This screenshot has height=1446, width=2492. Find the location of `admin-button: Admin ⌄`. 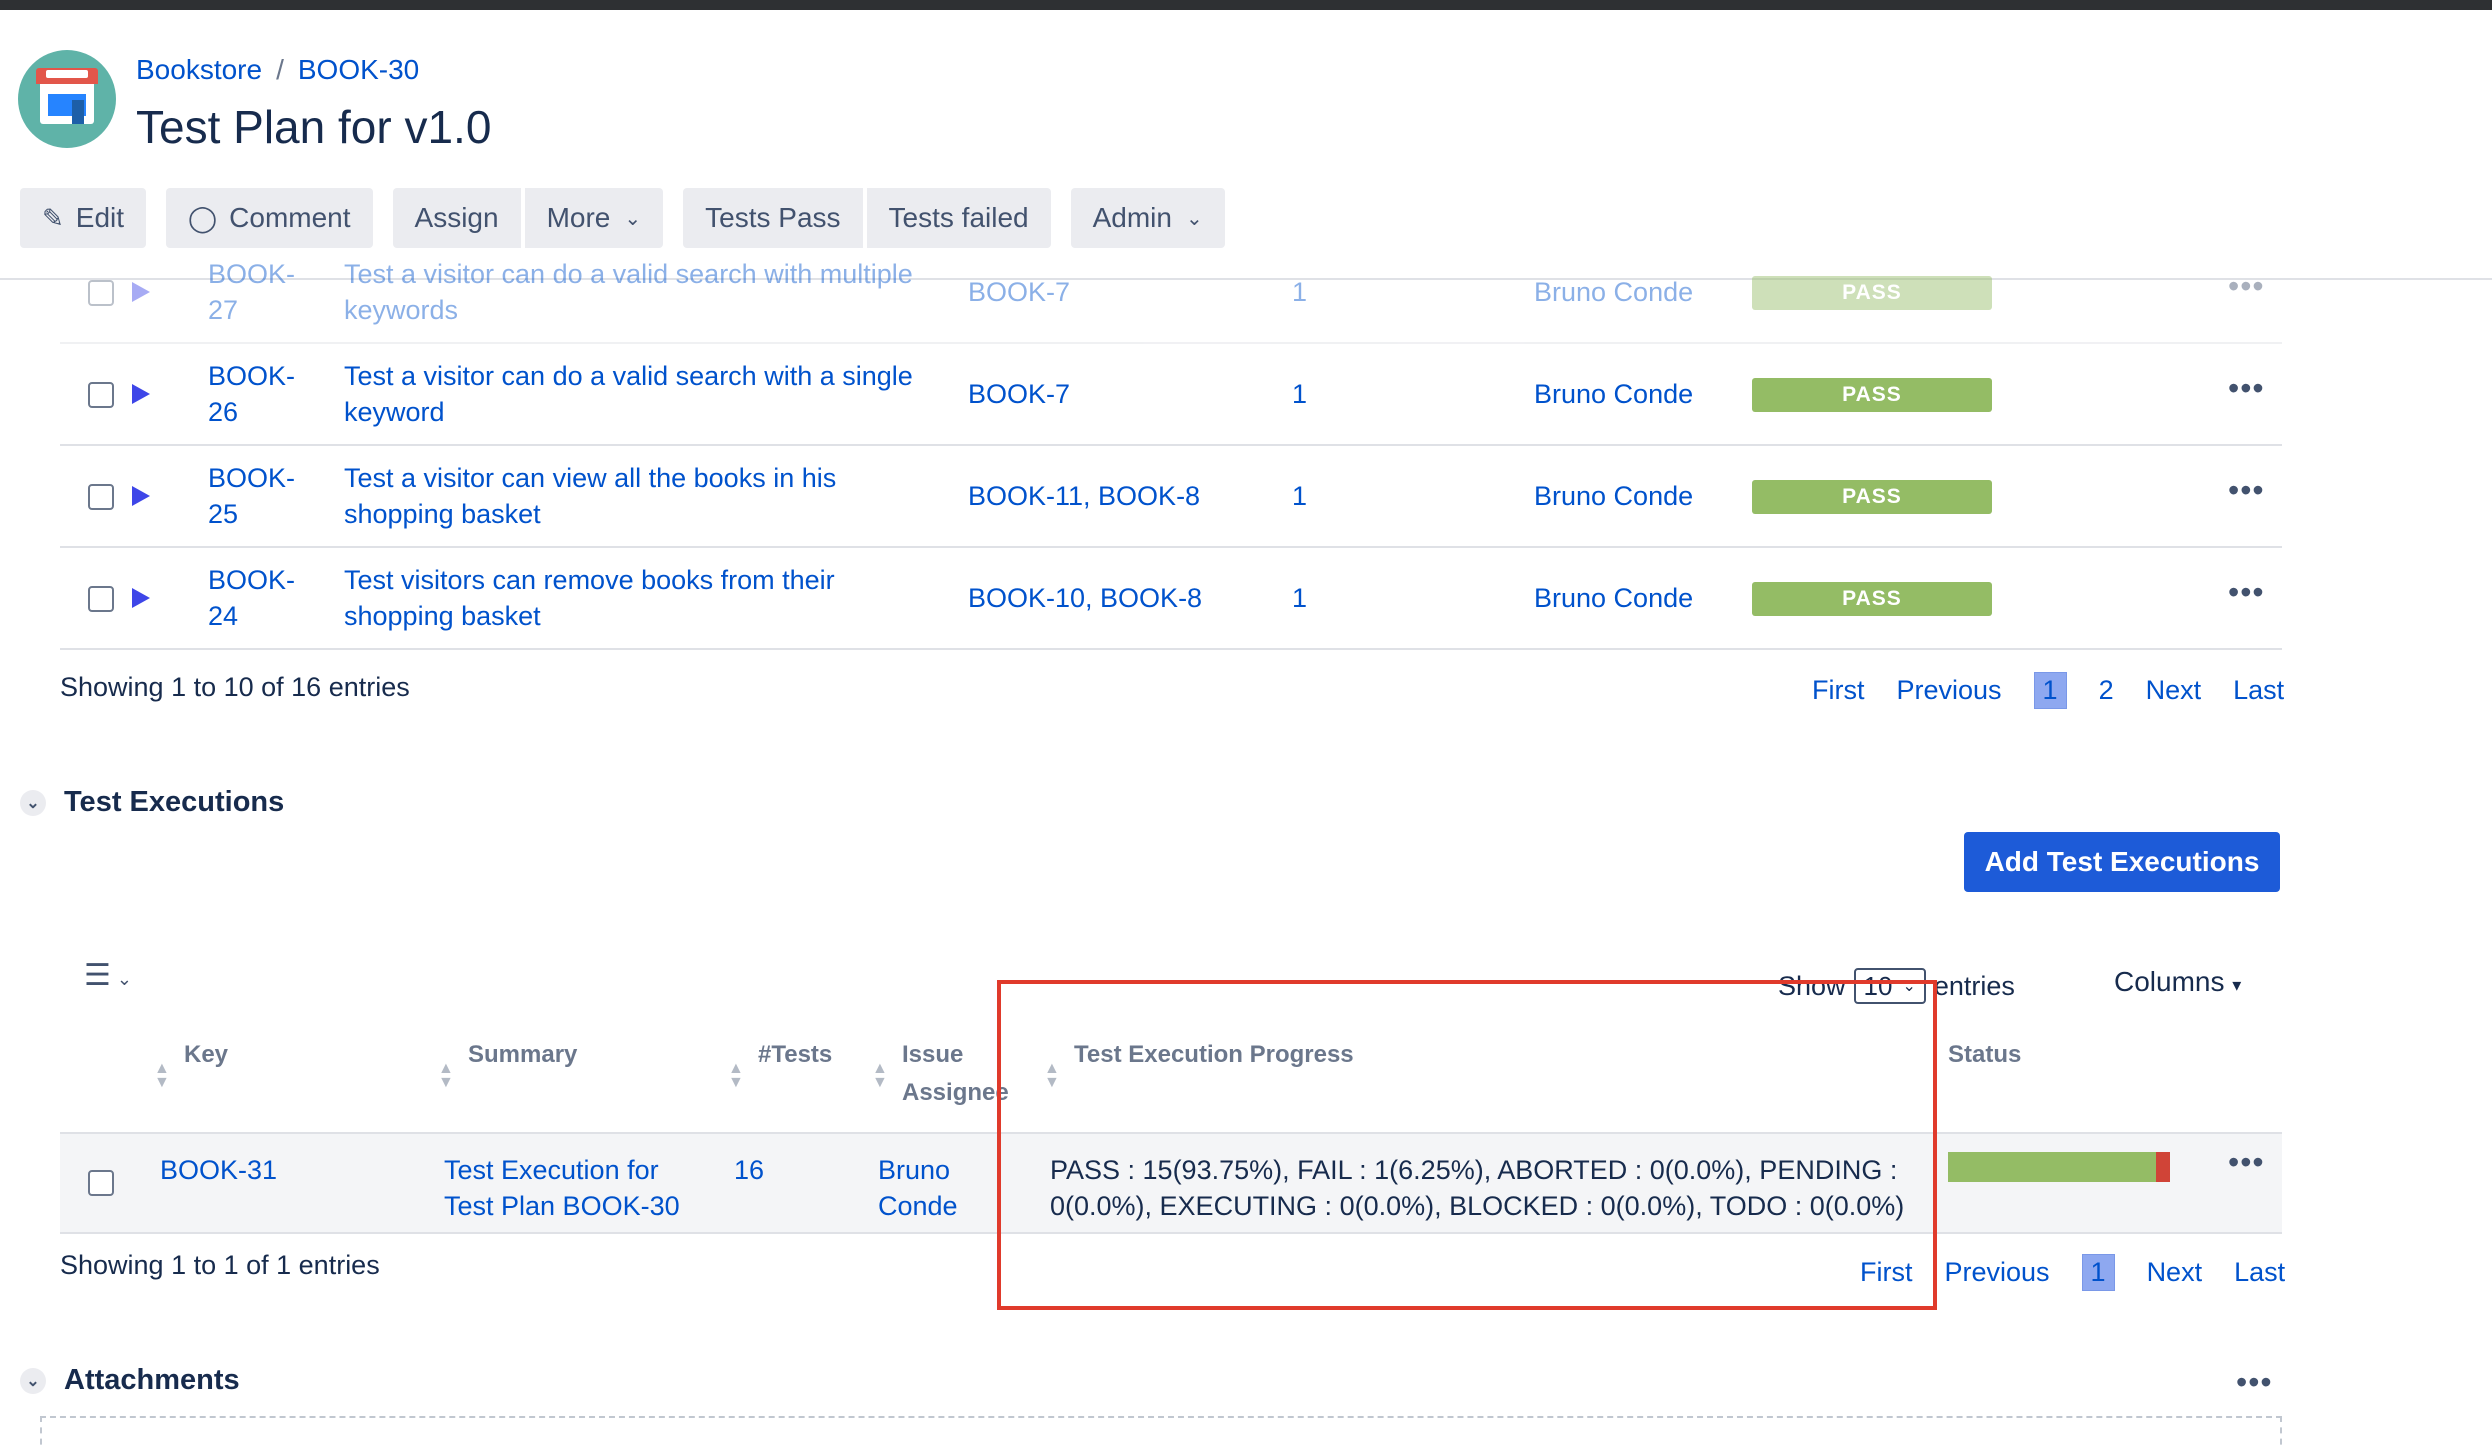

admin-button: Admin ⌄ is located at coordinates (1147, 218).